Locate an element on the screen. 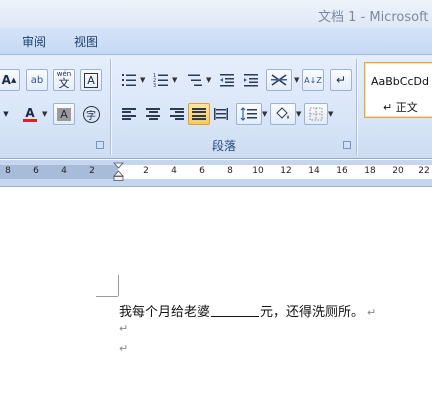 The image size is (432, 403). font-color-letter: A is located at coordinates (30, 112).